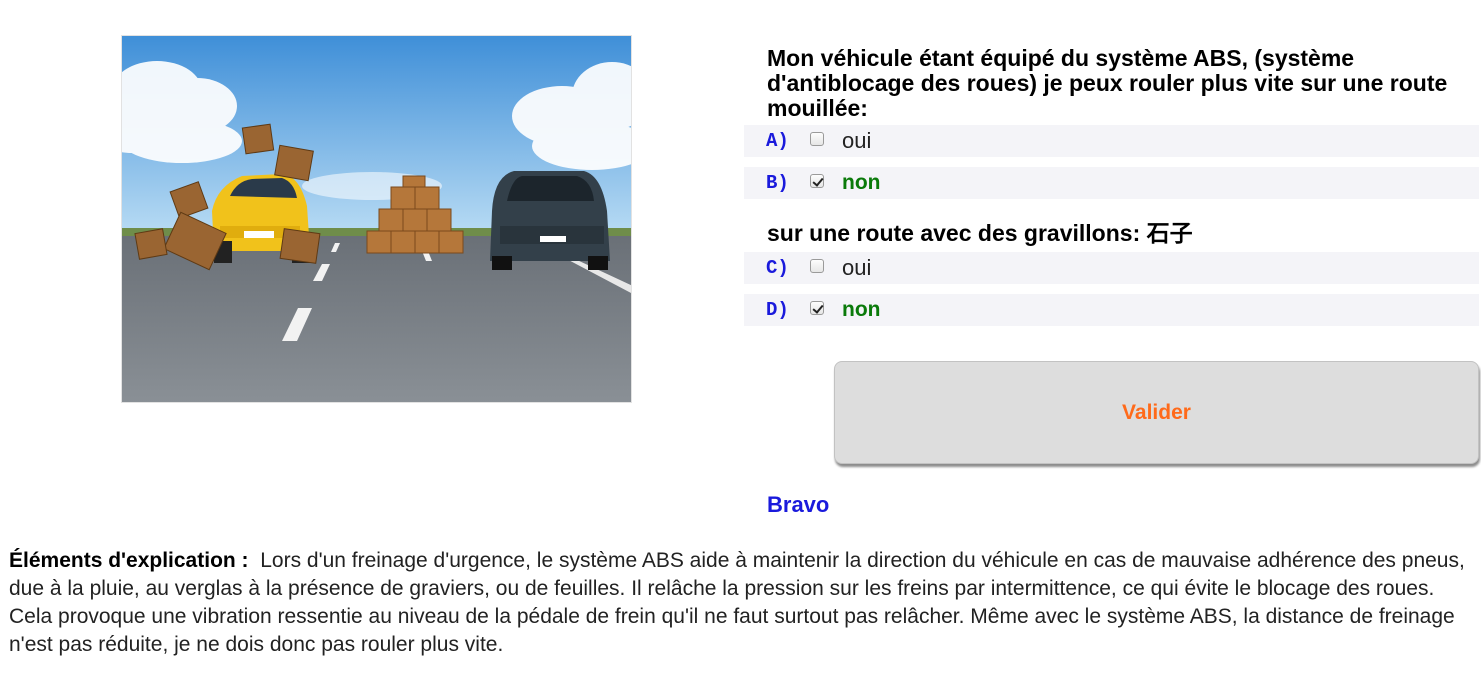 Image resolution: width=1481 pixels, height=686 pixels. Describe the element at coordinates (777, 141) in the screenshot. I see `answer-a-letter: A)` at that location.